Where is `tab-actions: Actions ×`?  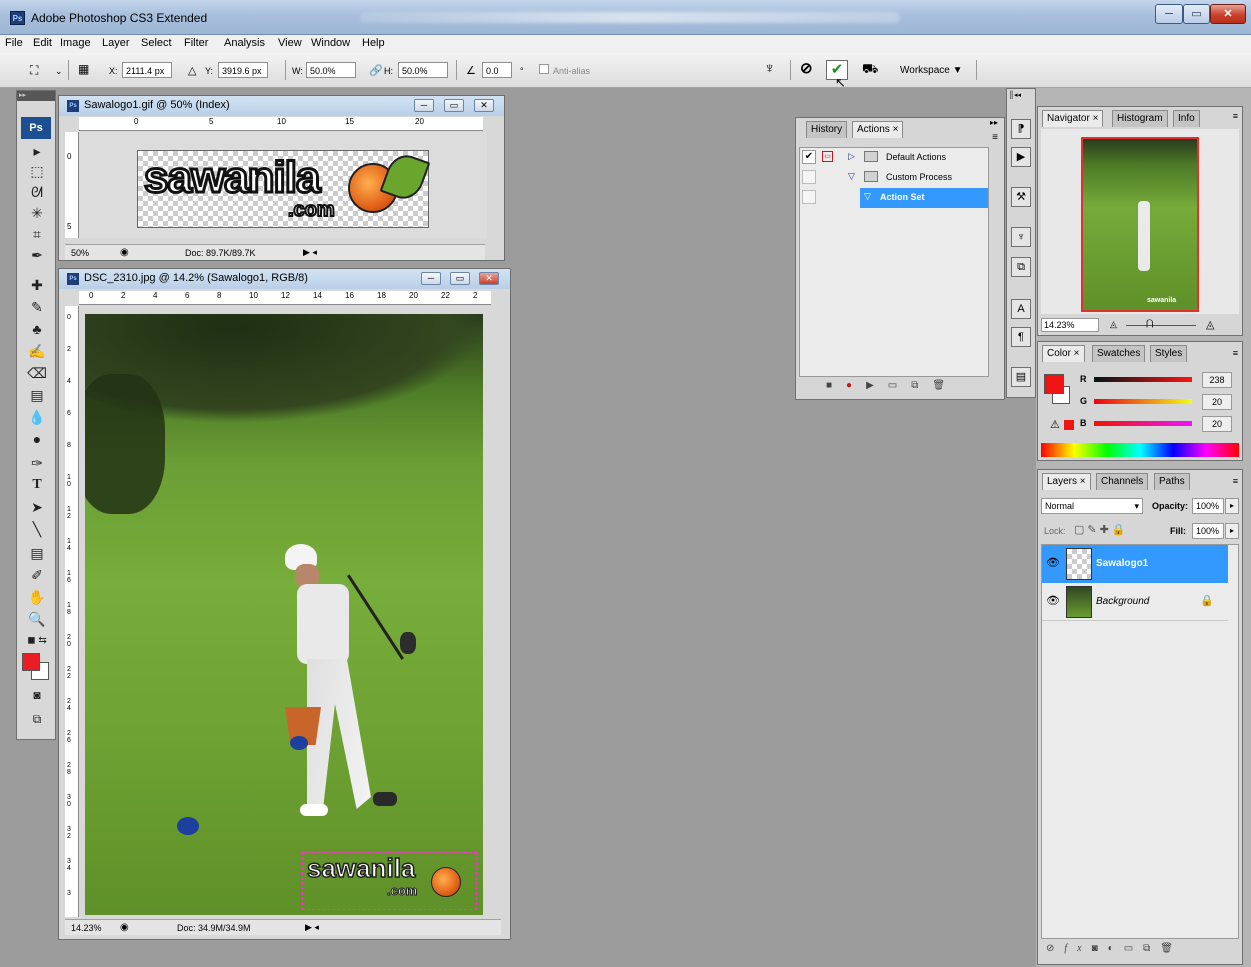
tab-actions: Actions × is located at coordinates (878, 129).